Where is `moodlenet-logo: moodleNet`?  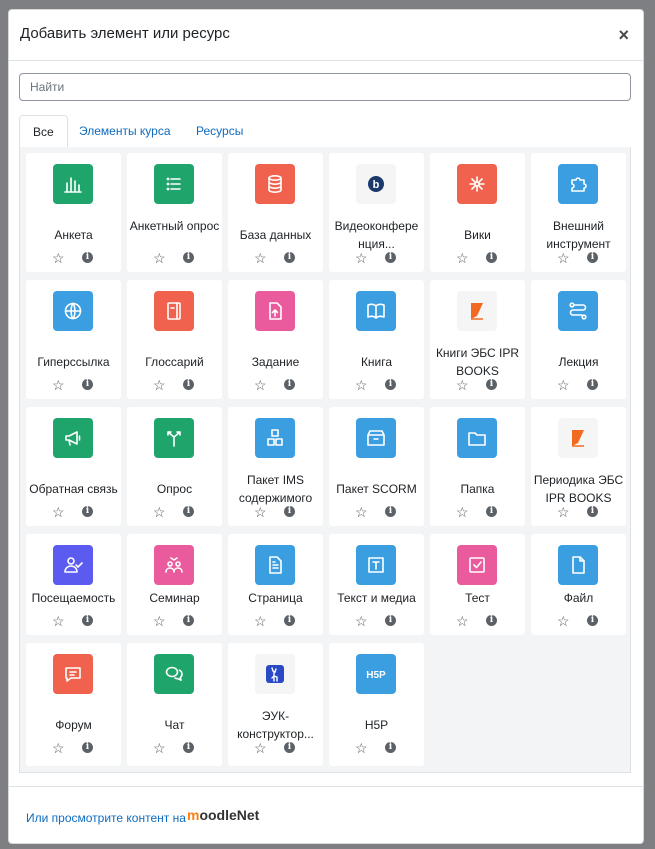
moodlenet-logo: moodleNet is located at coordinates (223, 815).